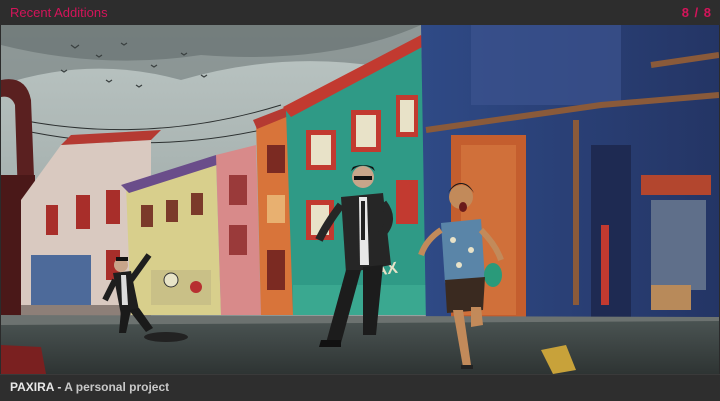 The width and height of the screenshot is (720, 401). Describe the element at coordinates (696, 12) in the screenshot. I see `slide-counter: 8 / 8` at that location.